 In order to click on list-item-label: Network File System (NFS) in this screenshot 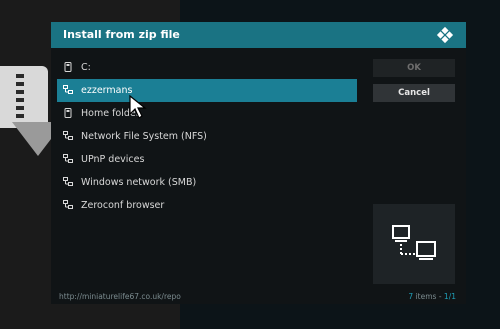, I will do `click(144, 136)`.